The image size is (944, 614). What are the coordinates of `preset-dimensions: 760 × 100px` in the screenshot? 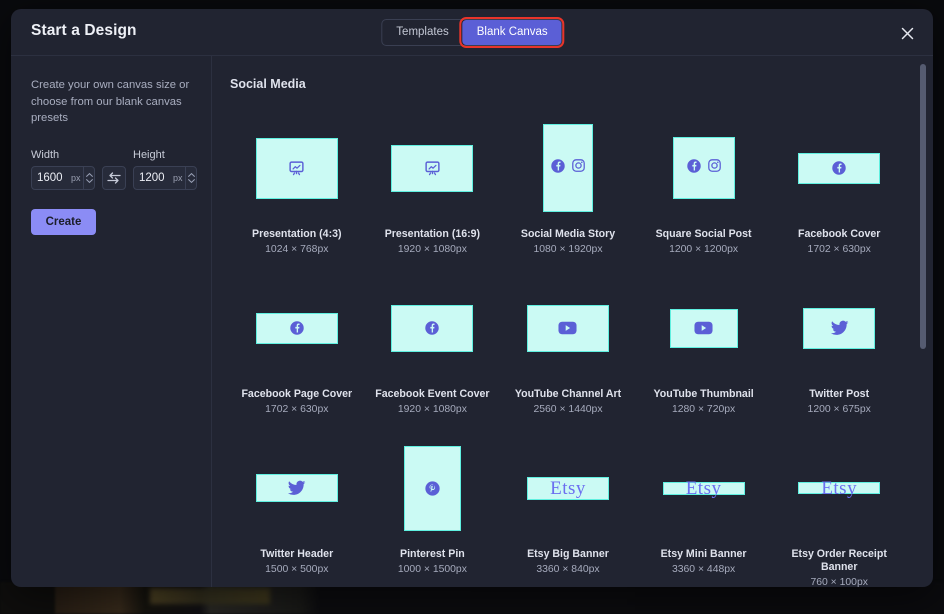 It's located at (839, 582).